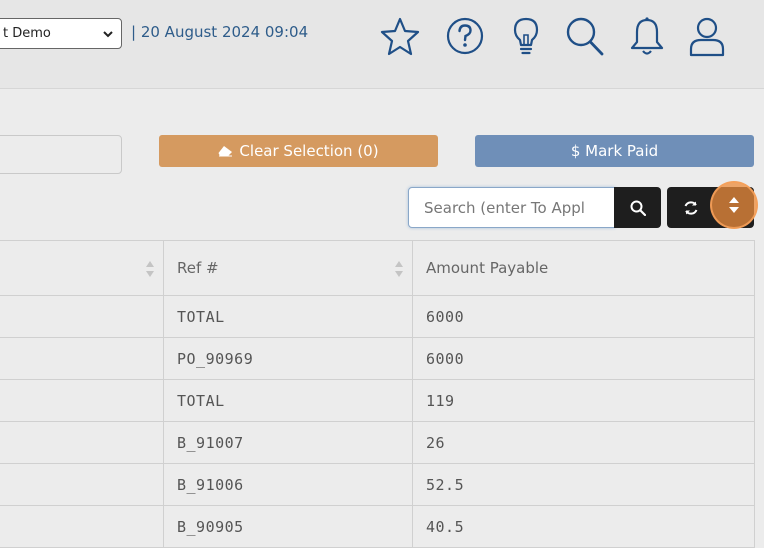  I want to click on ref-cell: B_91006, so click(288, 485).